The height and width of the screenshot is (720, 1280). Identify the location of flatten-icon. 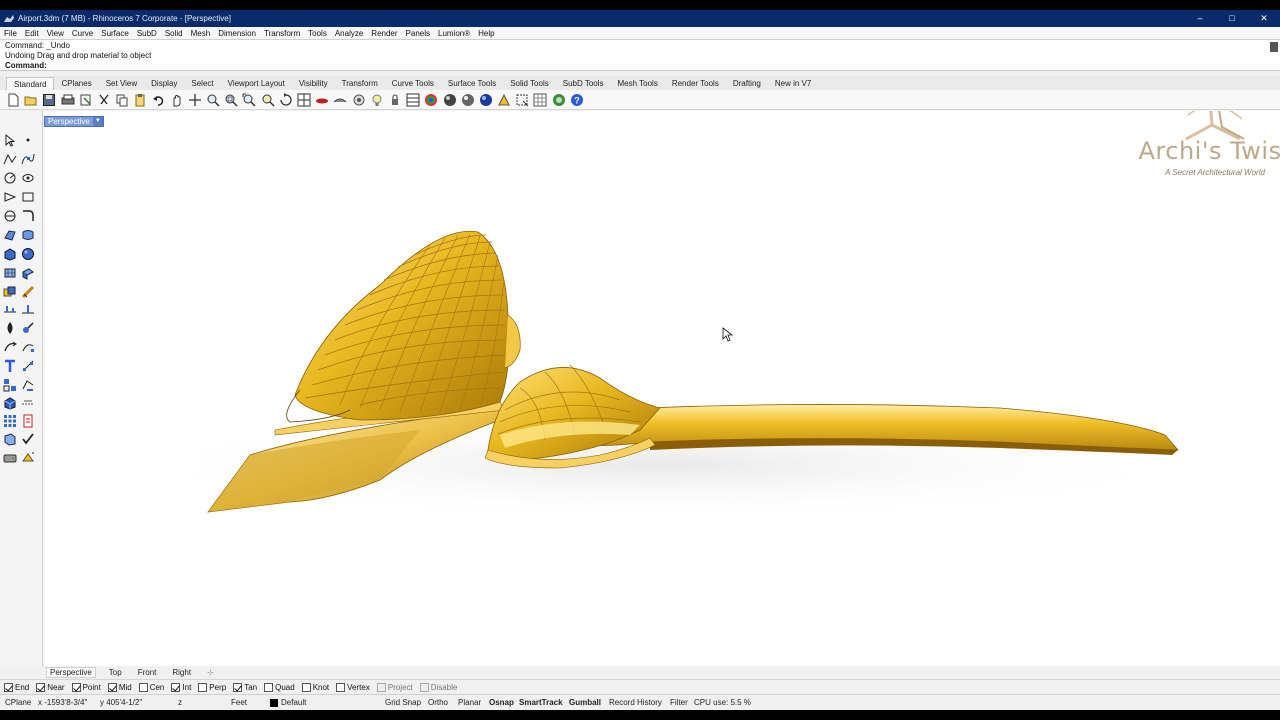
(28, 403).